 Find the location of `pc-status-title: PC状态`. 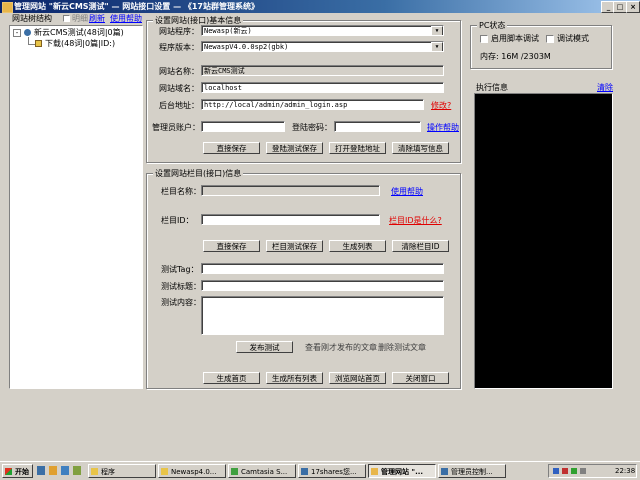

pc-status-title: PC状态 is located at coordinates (492, 25).